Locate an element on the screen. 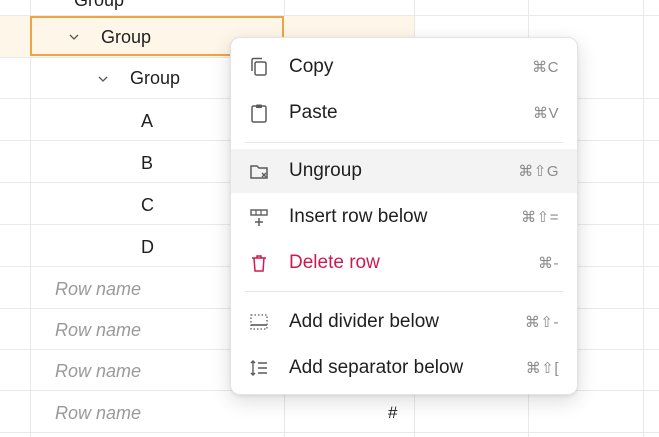  menu-item-copy: Copy ⌘C is located at coordinates (404, 67).